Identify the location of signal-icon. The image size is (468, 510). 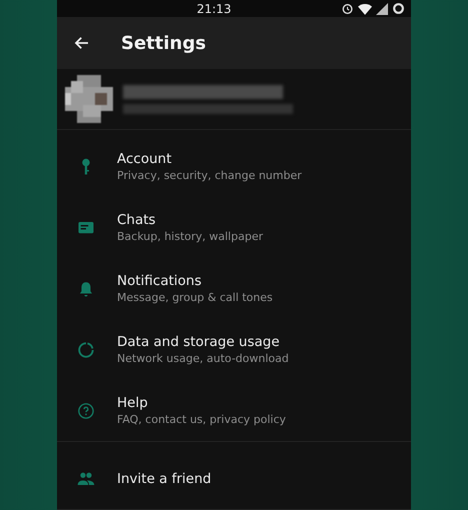
(382, 8).